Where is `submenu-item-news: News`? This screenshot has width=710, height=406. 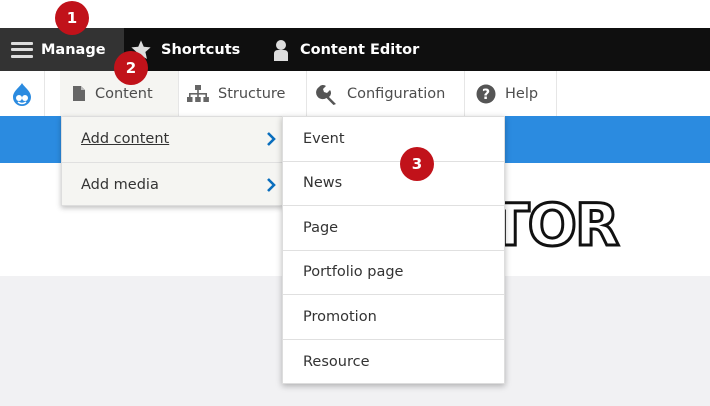
submenu-item-news: News is located at coordinates (393, 184).